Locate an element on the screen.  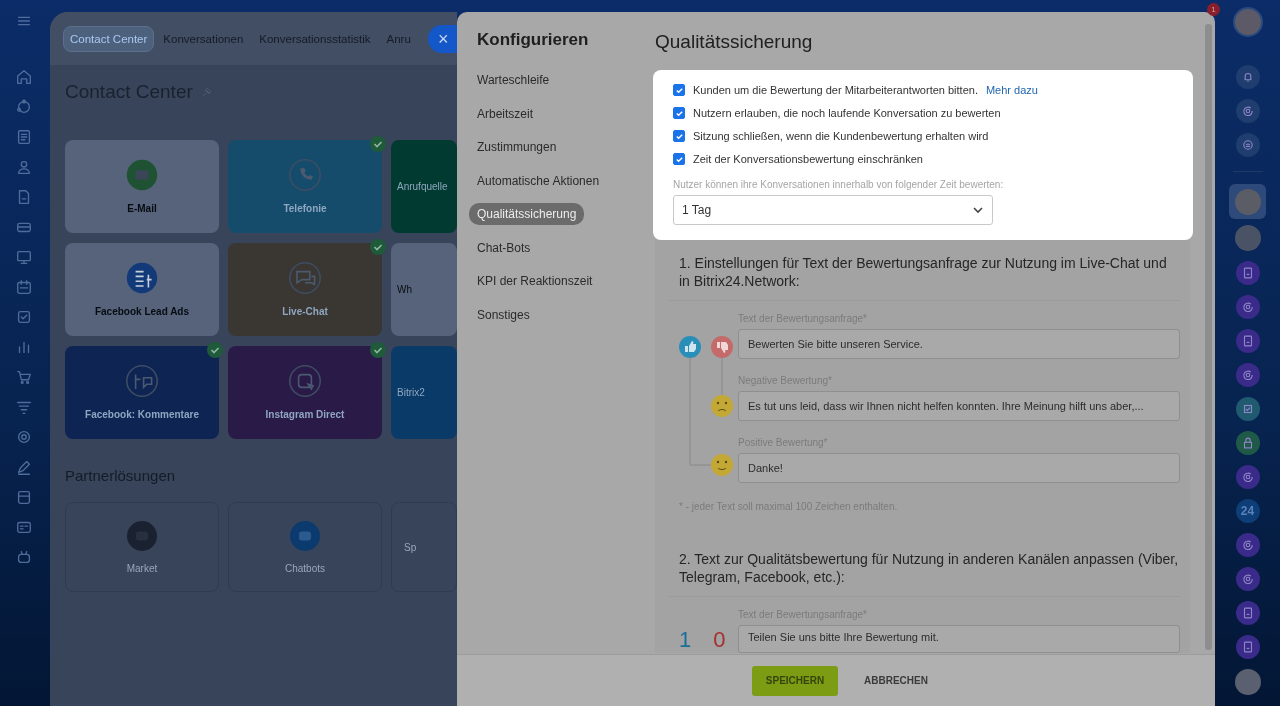
more-link: Mehr dazu is located at coordinates (1011, 90).